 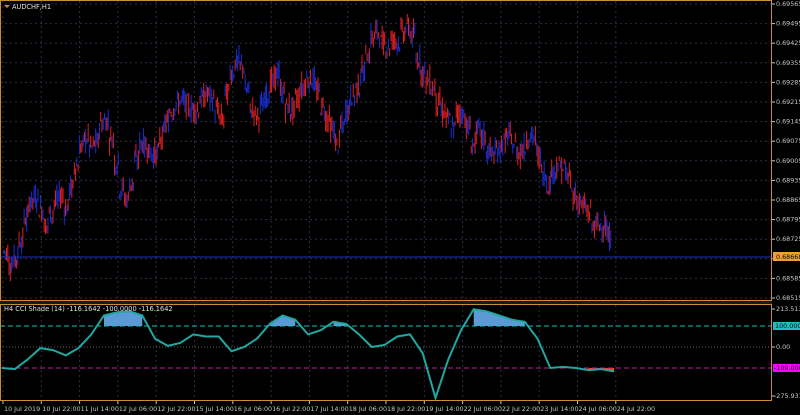 What do you see at coordinates (788, 278) in the screenshot?
I see `price-tick-label: 0.68585` at bounding box center [788, 278].